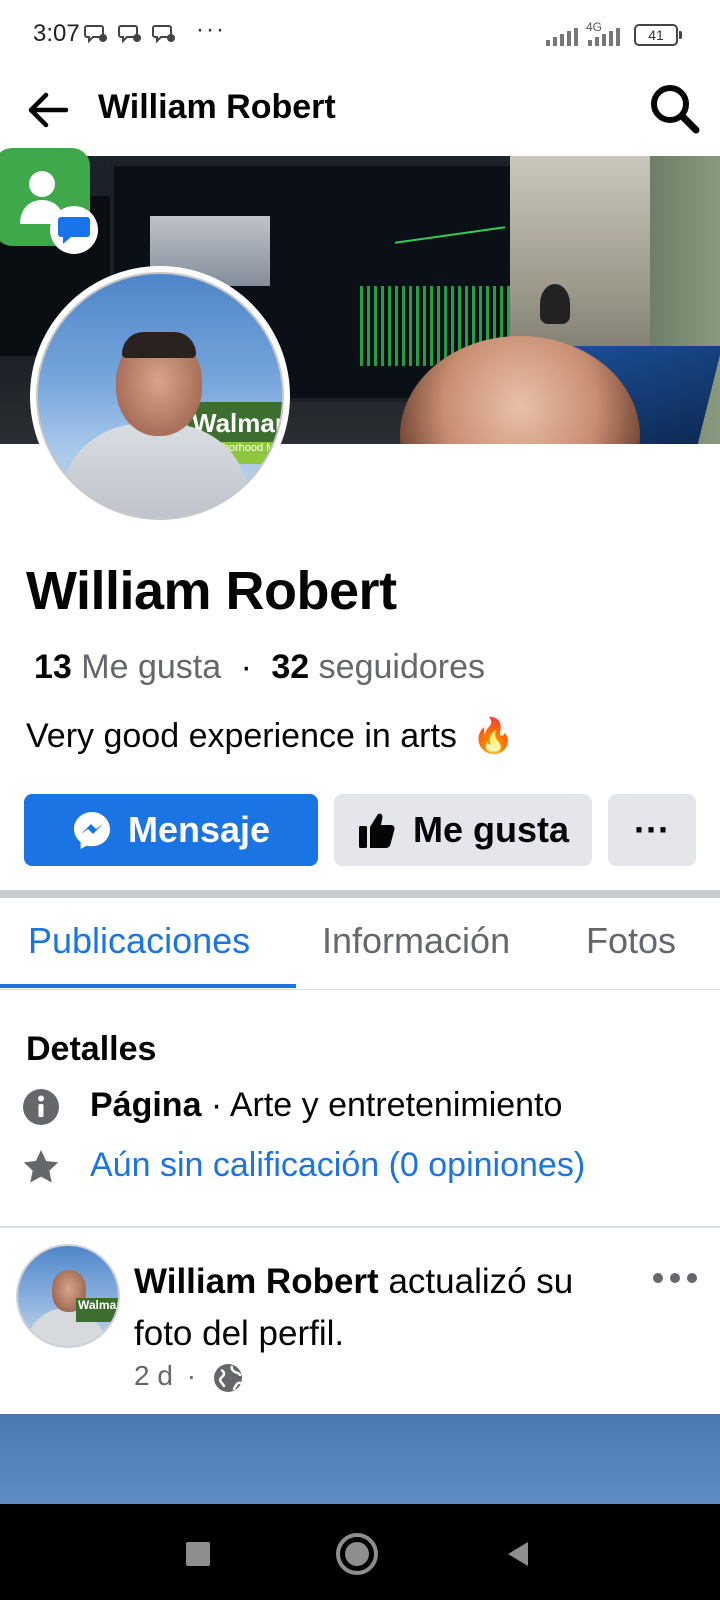  Describe the element at coordinates (360, 113) in the screenshot. I see `app-bar: William Robert` at that location.